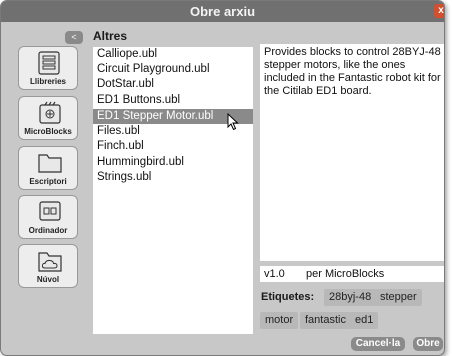 Image resolution: width=452 pixels, height=356 pixels. I want to click on file-list-item: Finch.ubl, so click(173, 146).